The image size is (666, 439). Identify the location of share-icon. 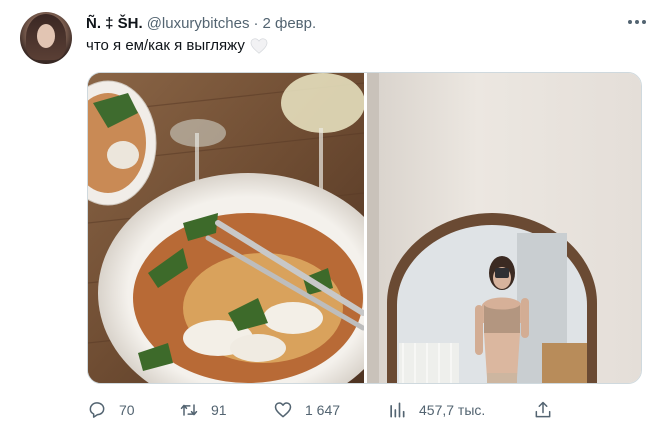
(543, 409).